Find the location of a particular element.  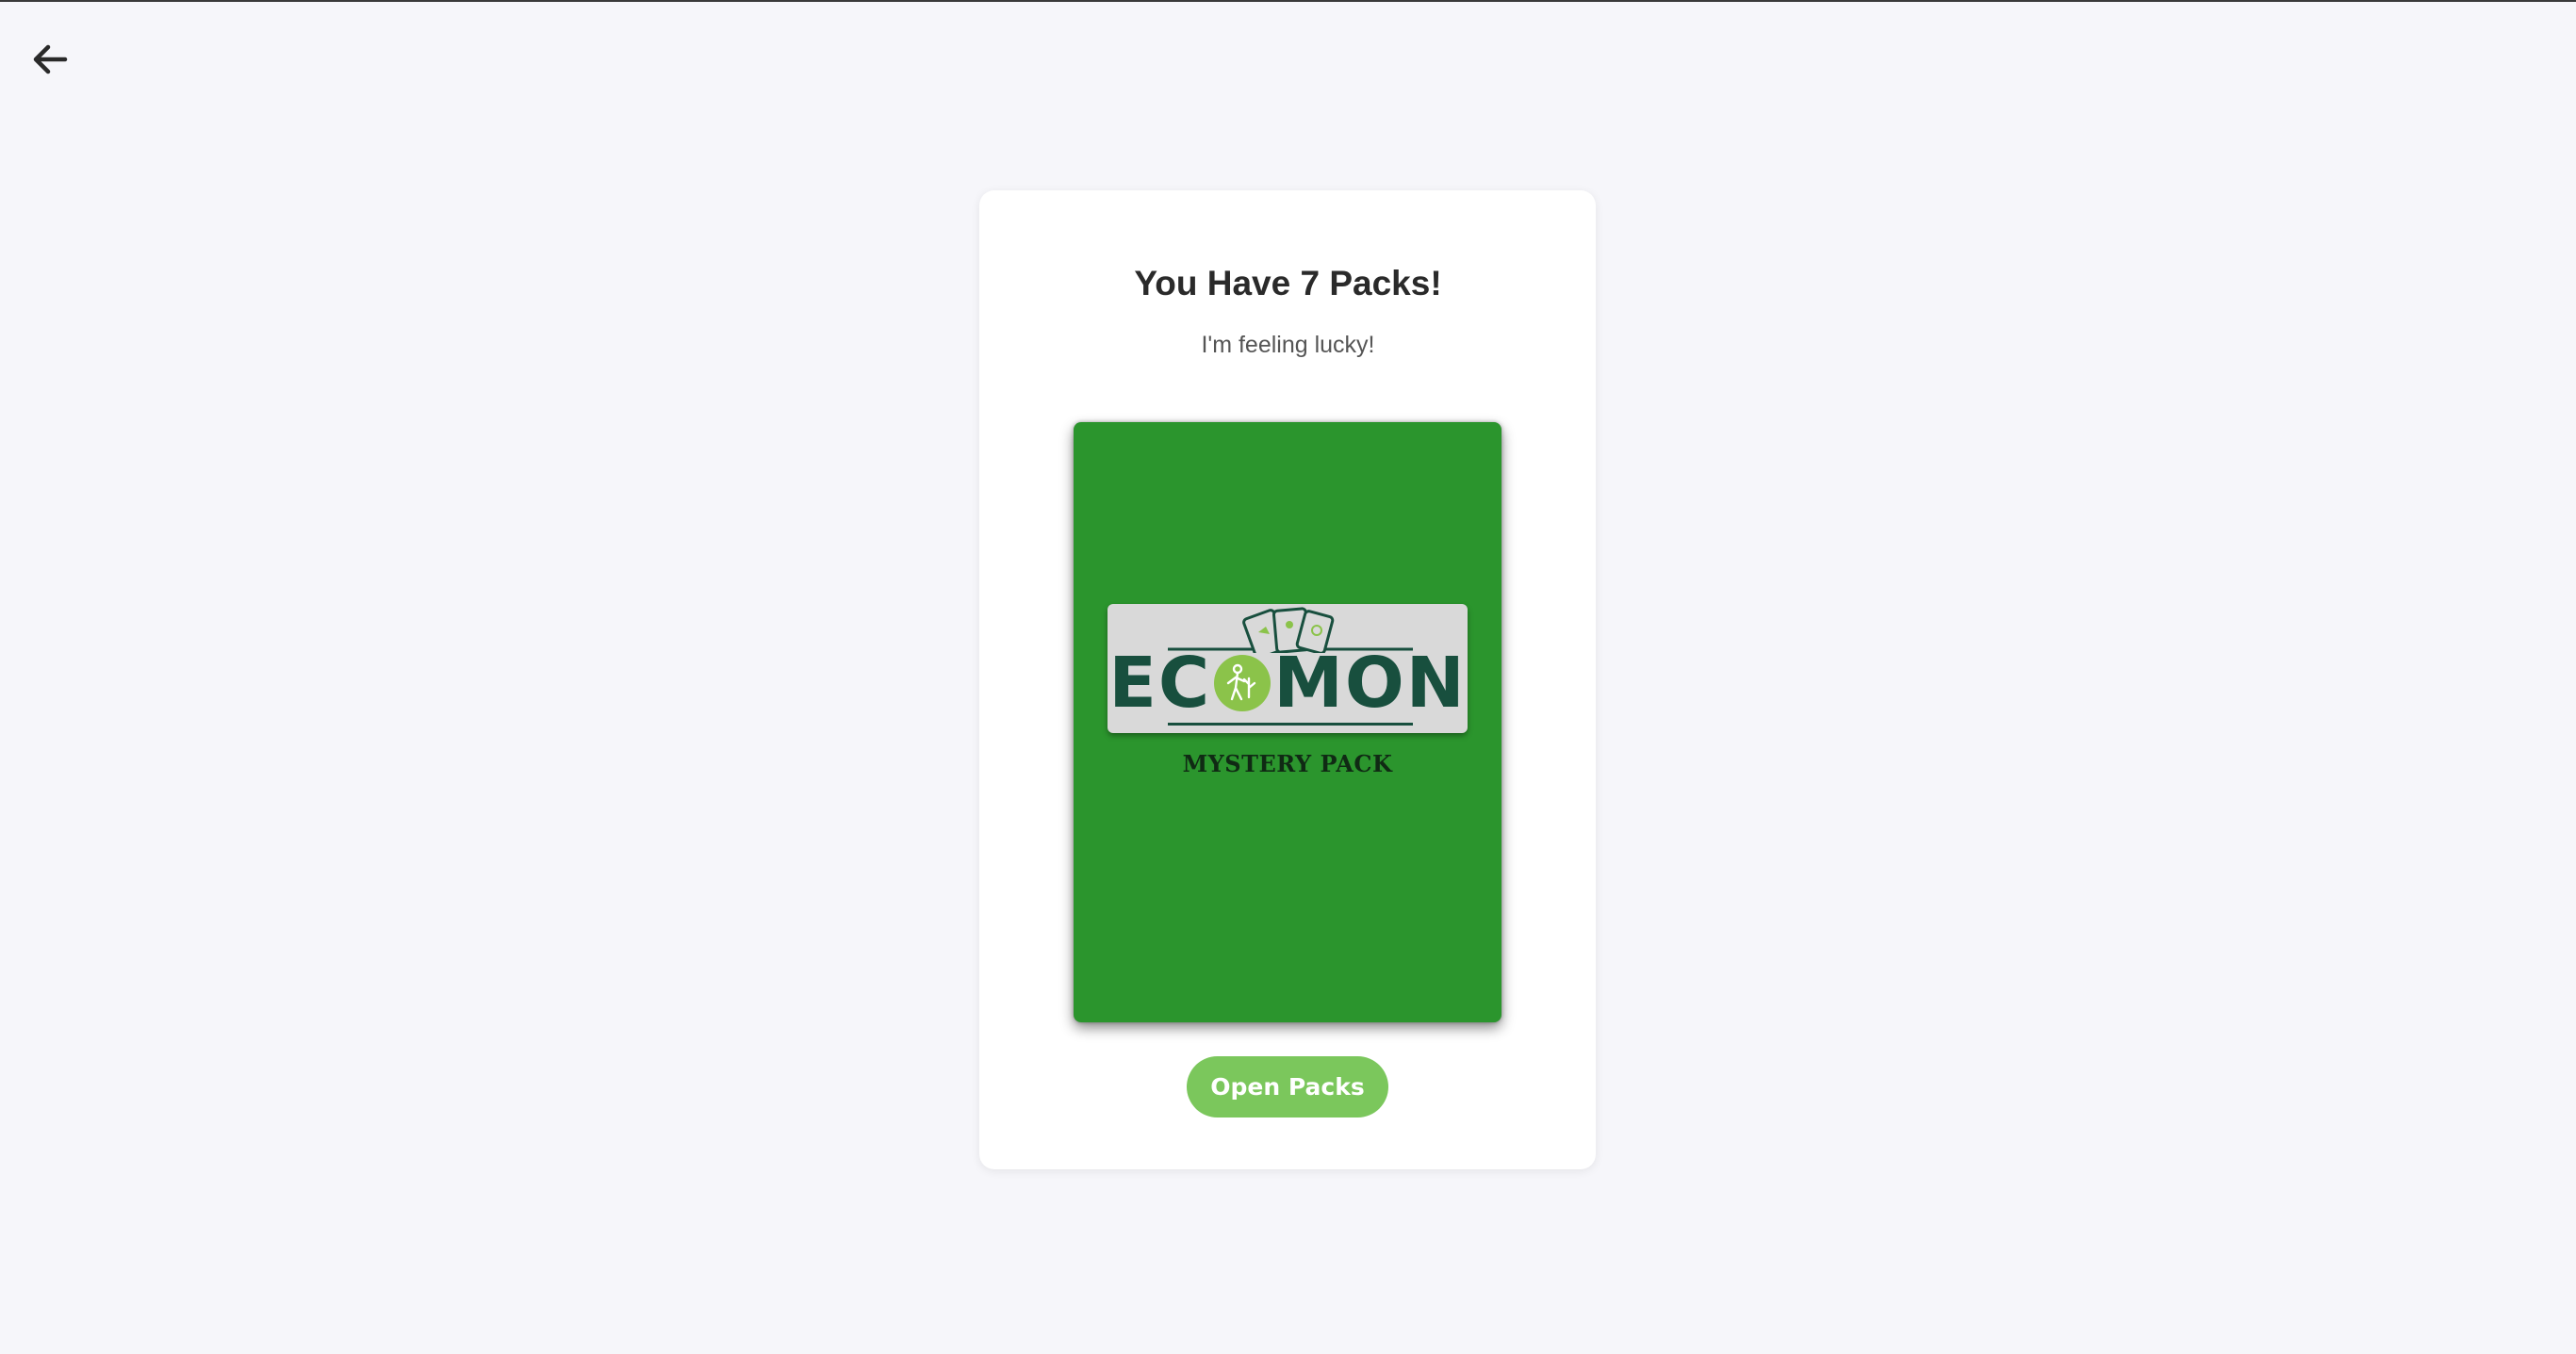

pack-label: MYSTERY PACK is located at coordinates (1287, 763).